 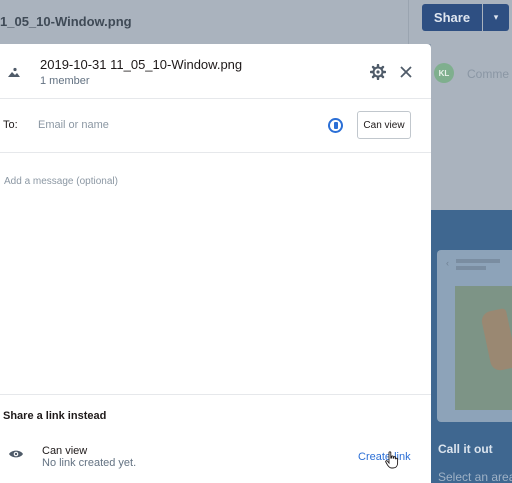 What do you see at coordinates (406, 72) in the screenshot?
I see `close-icon` at bounding box center [406, 72].